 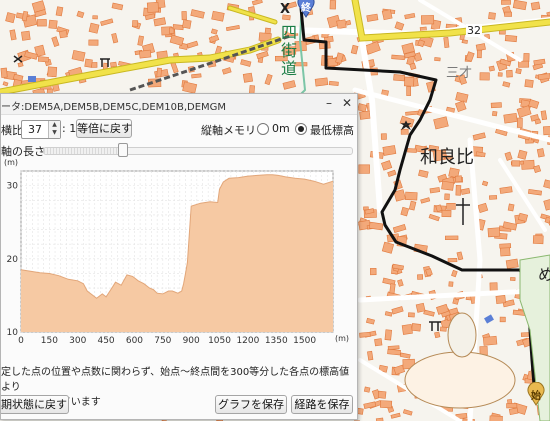 What do you see at coordinates (342, 338) in the screenshot?
I see `x-axis-label: (m)` at bounding box center [342, 338].